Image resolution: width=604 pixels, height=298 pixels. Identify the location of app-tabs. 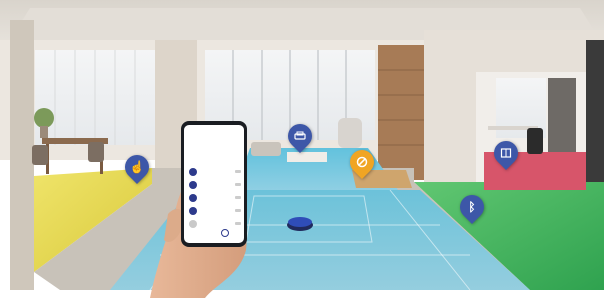
(218, 158).